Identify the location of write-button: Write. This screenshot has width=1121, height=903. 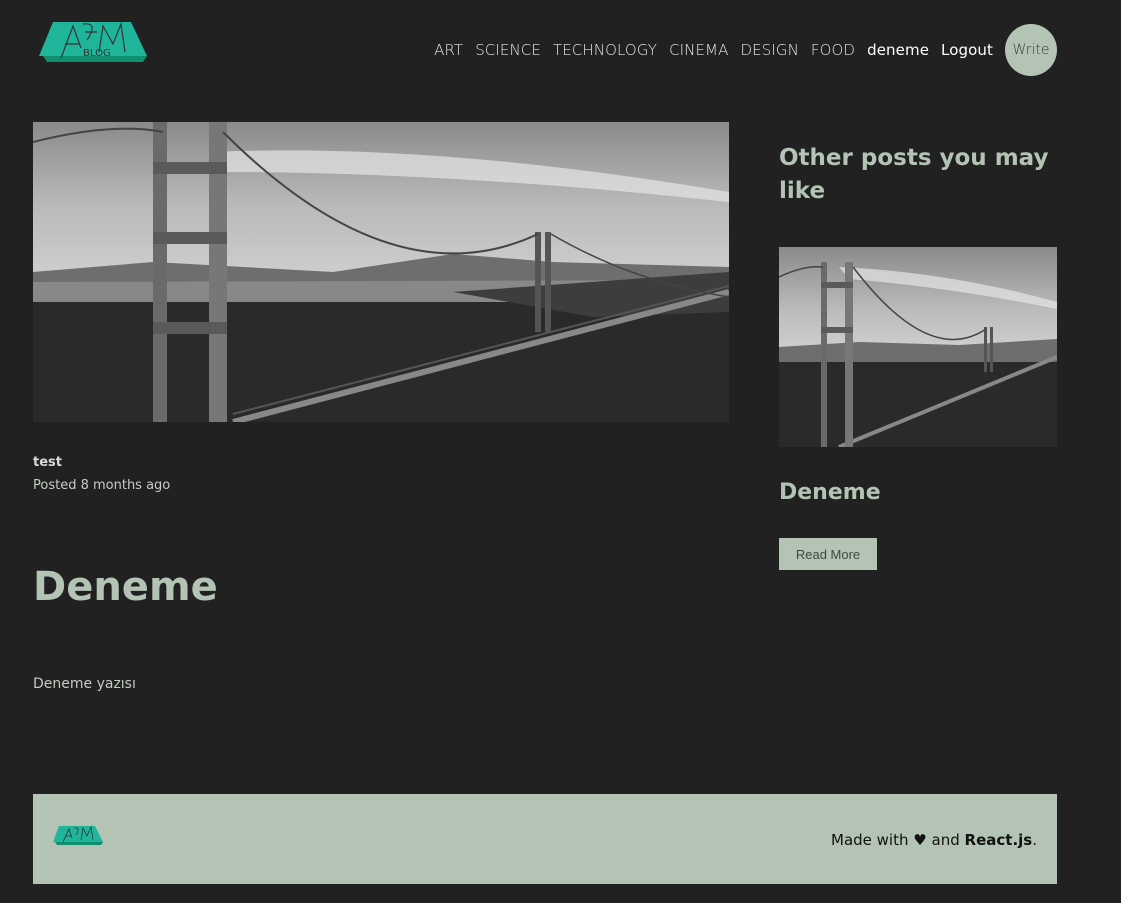
(1031, 50).